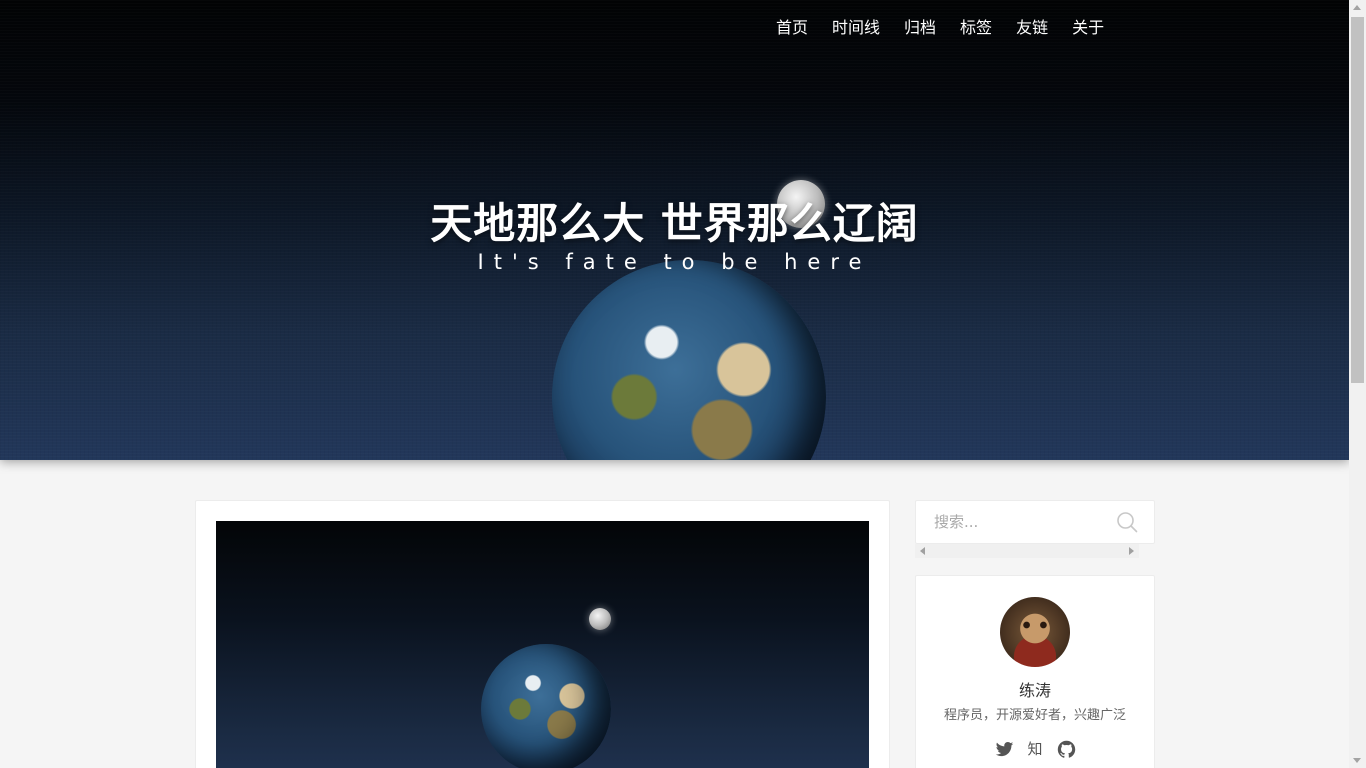 This screenshot has width=1366, height=768. What do you see at coordinates (1131, 551) in the screenshot?
I see `scroll-right-arrow` at bounding box center [1131, 551].